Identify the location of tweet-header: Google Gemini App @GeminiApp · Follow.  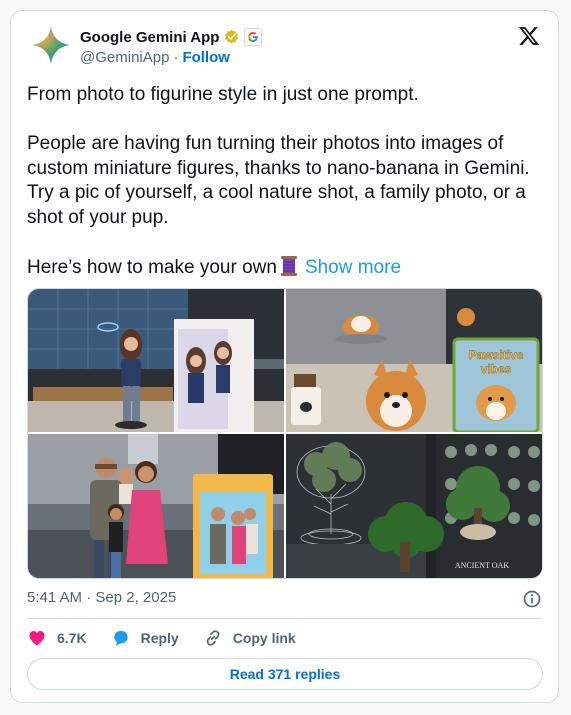
(284, 47).